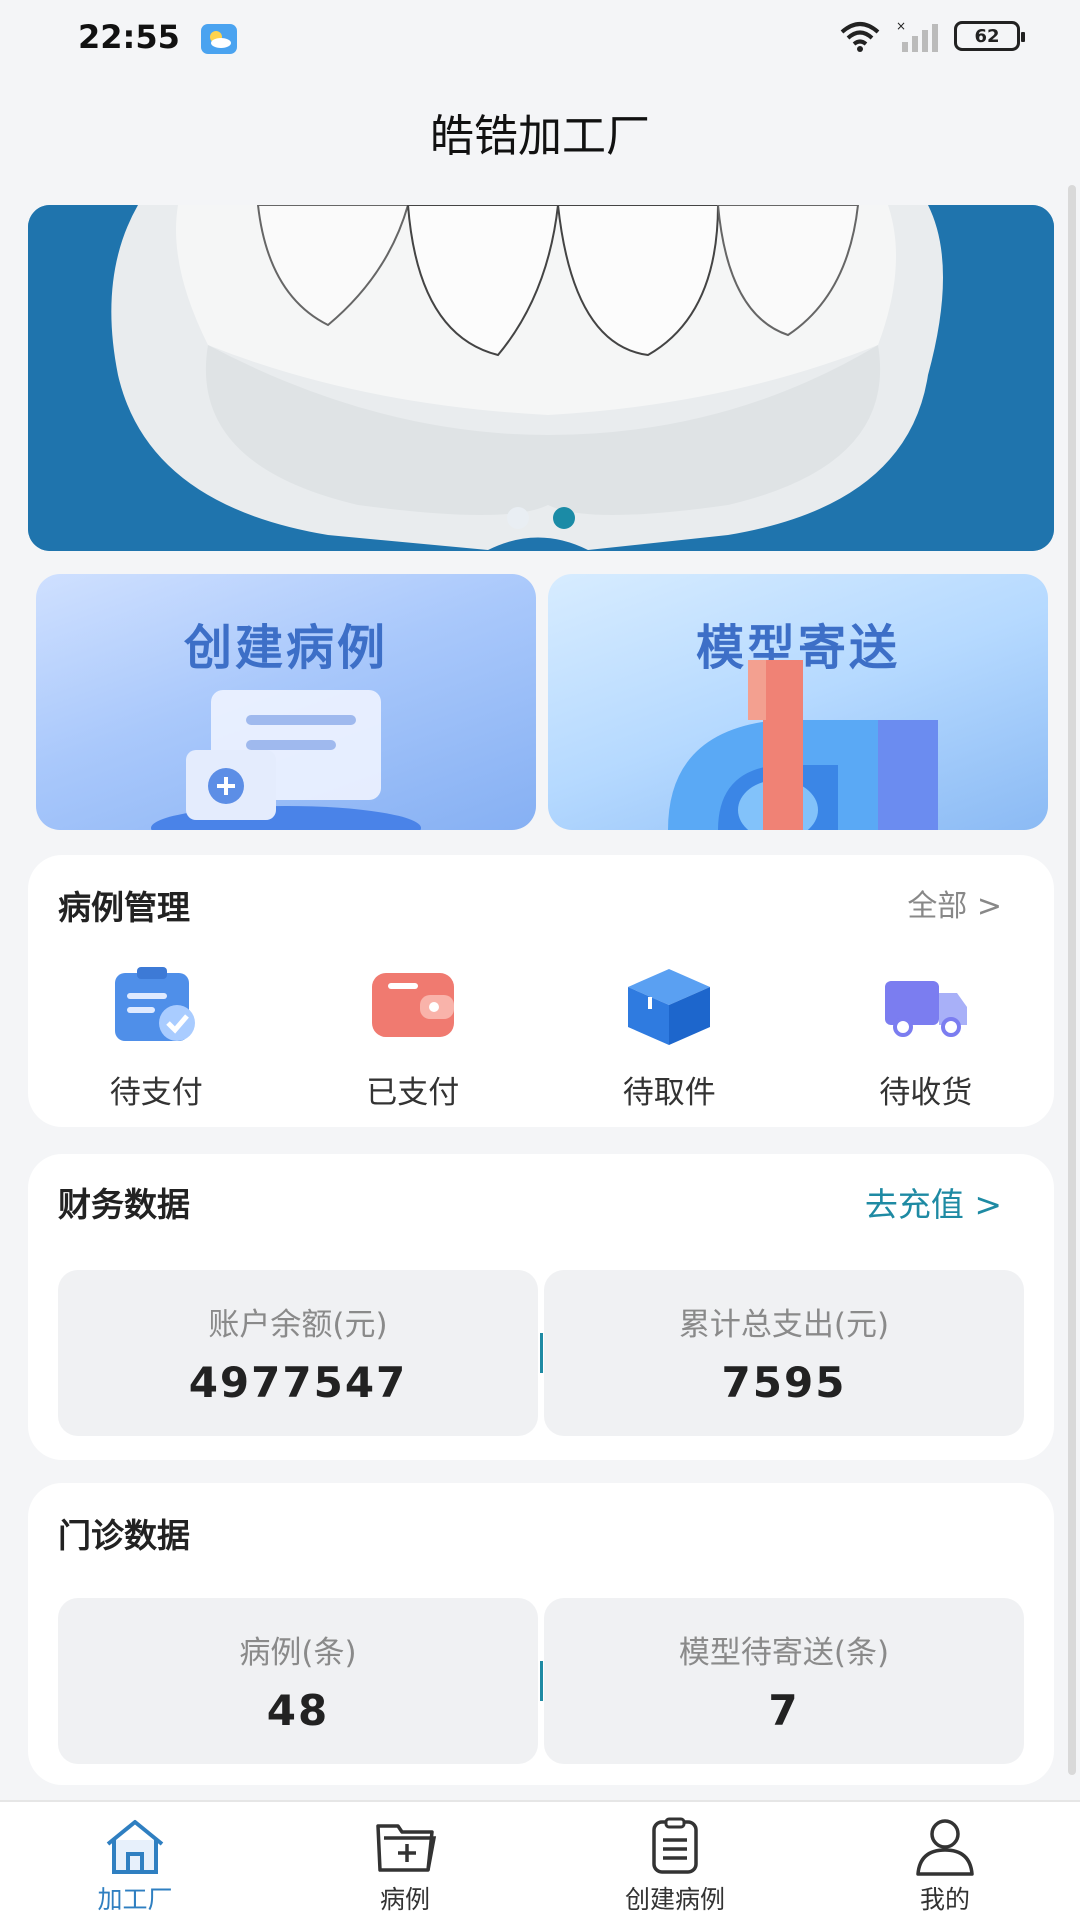 The height and width of the screenshot is (1920, 1080). I want to click on nav-mine: 我的, so click(945, 1861).